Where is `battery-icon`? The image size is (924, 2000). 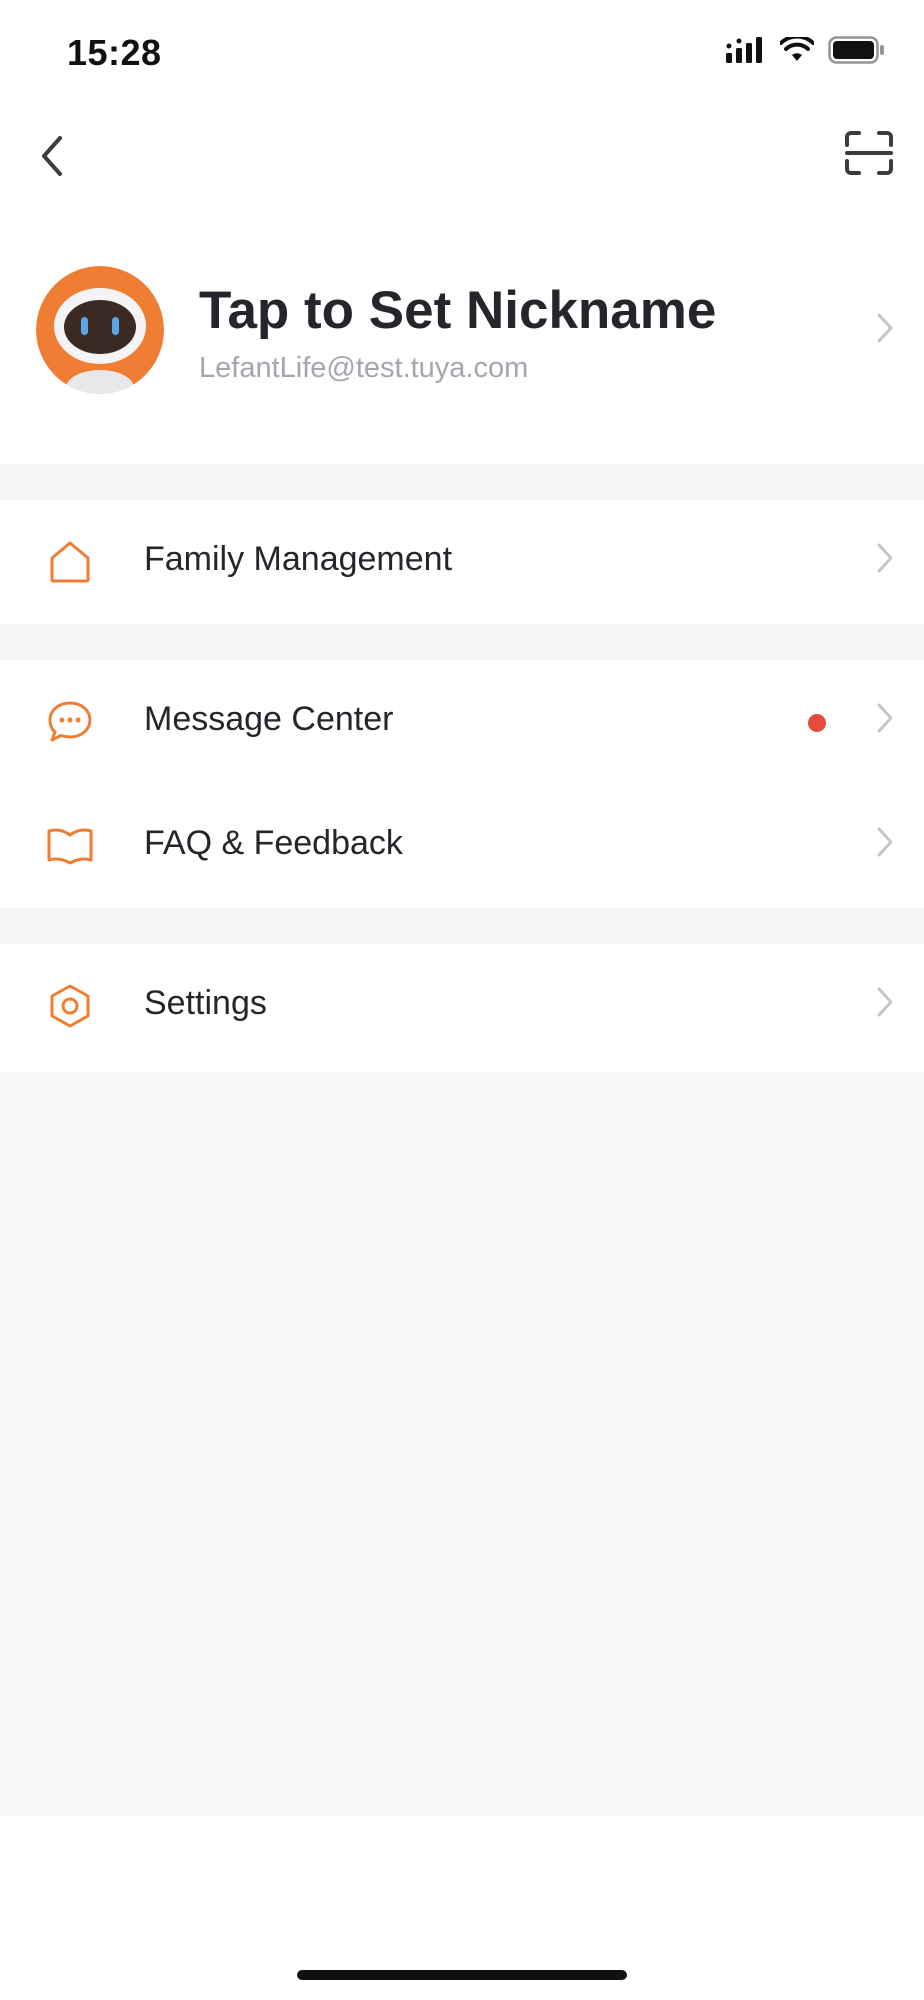 battery-icon is located at coordinates (857, 52).